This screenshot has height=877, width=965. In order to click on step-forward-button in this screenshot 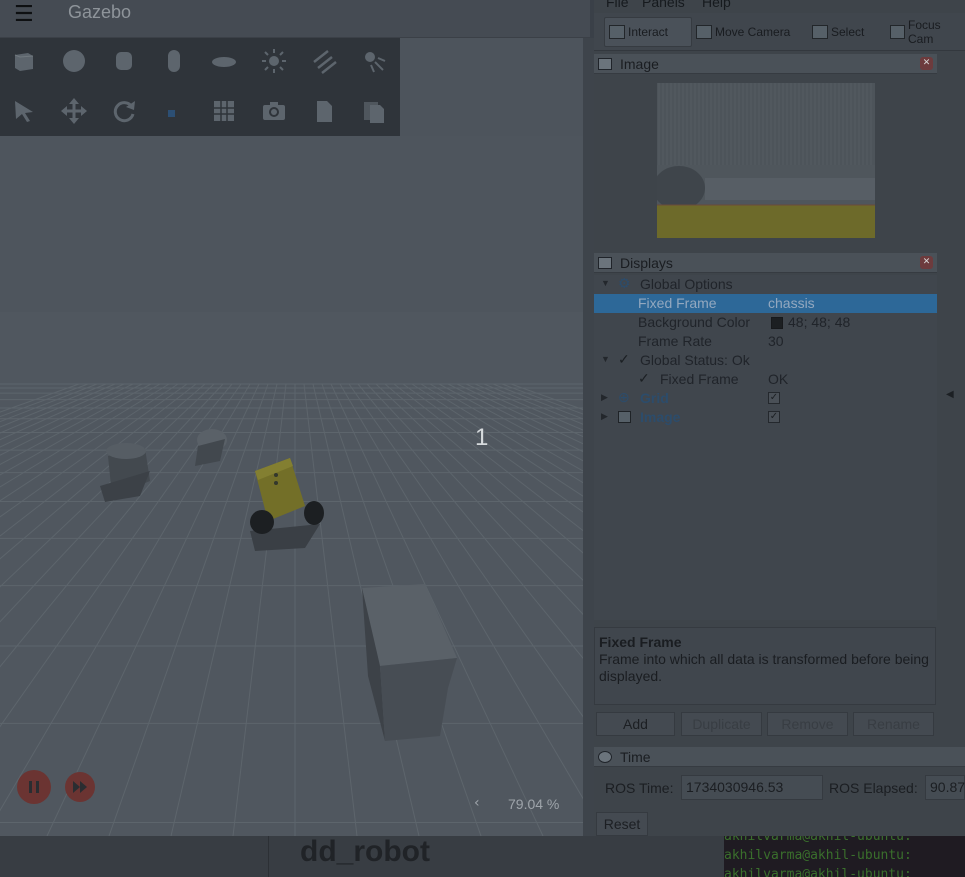, I will do `click(80, 787)`.